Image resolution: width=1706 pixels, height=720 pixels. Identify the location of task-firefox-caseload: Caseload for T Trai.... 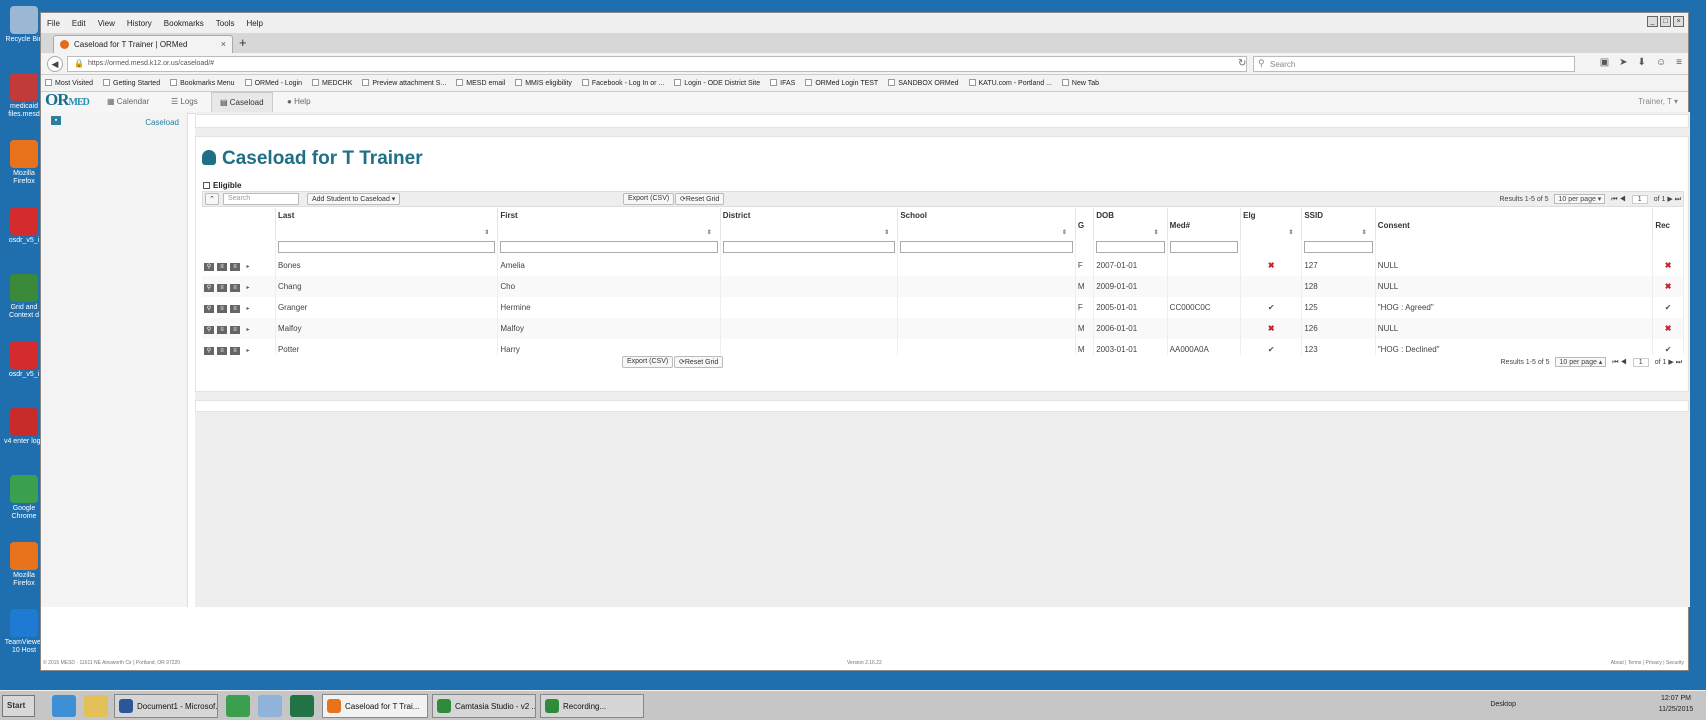
(375, 706).